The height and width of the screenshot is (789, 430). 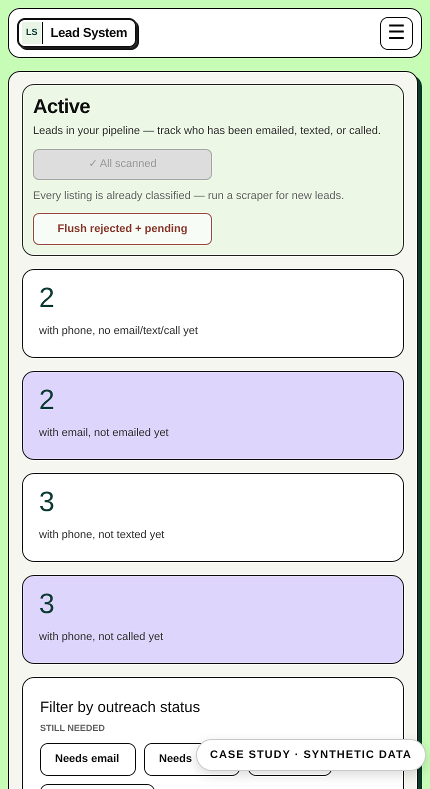 What do you see at coordinates (73, 728) in the screenshot?
I see `filter-section-label: STILL NEEDED` at bounding box center [73, 728].